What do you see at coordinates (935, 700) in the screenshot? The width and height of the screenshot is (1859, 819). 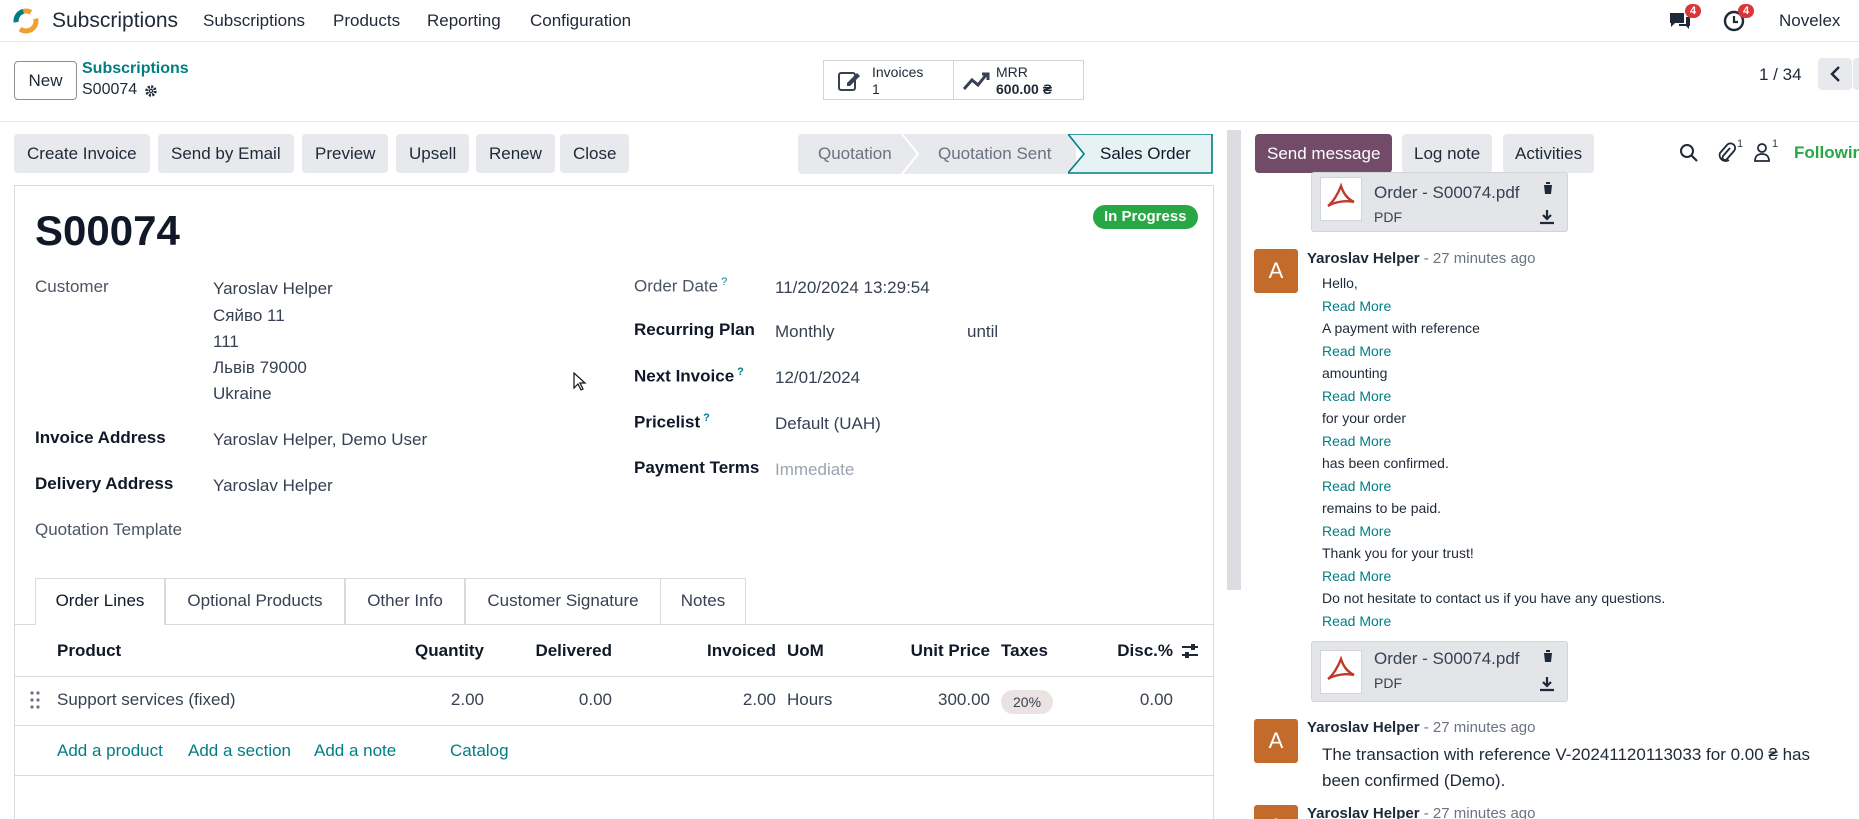 I see `cell-unit-price: 300.00` at bounding box center [935, 700].